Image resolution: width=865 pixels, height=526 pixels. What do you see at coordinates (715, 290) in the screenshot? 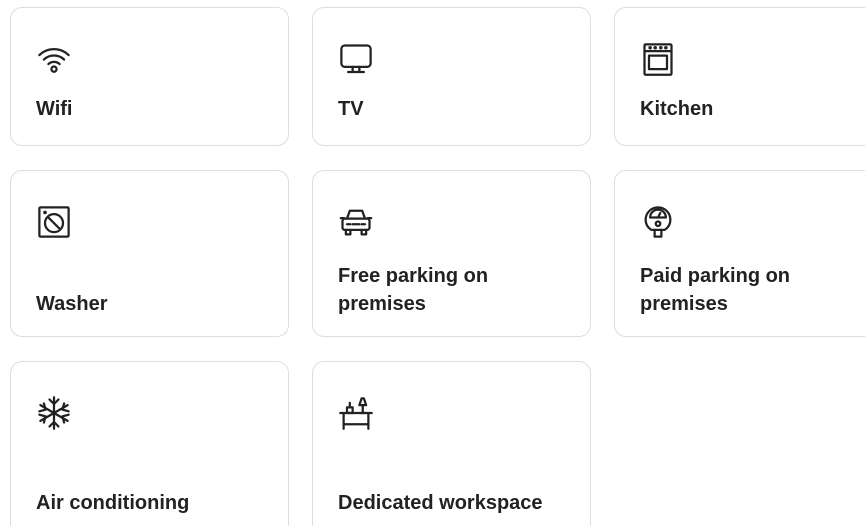
I see `amenity-label: Paid parking on premises` at bounding box center [715, 290].